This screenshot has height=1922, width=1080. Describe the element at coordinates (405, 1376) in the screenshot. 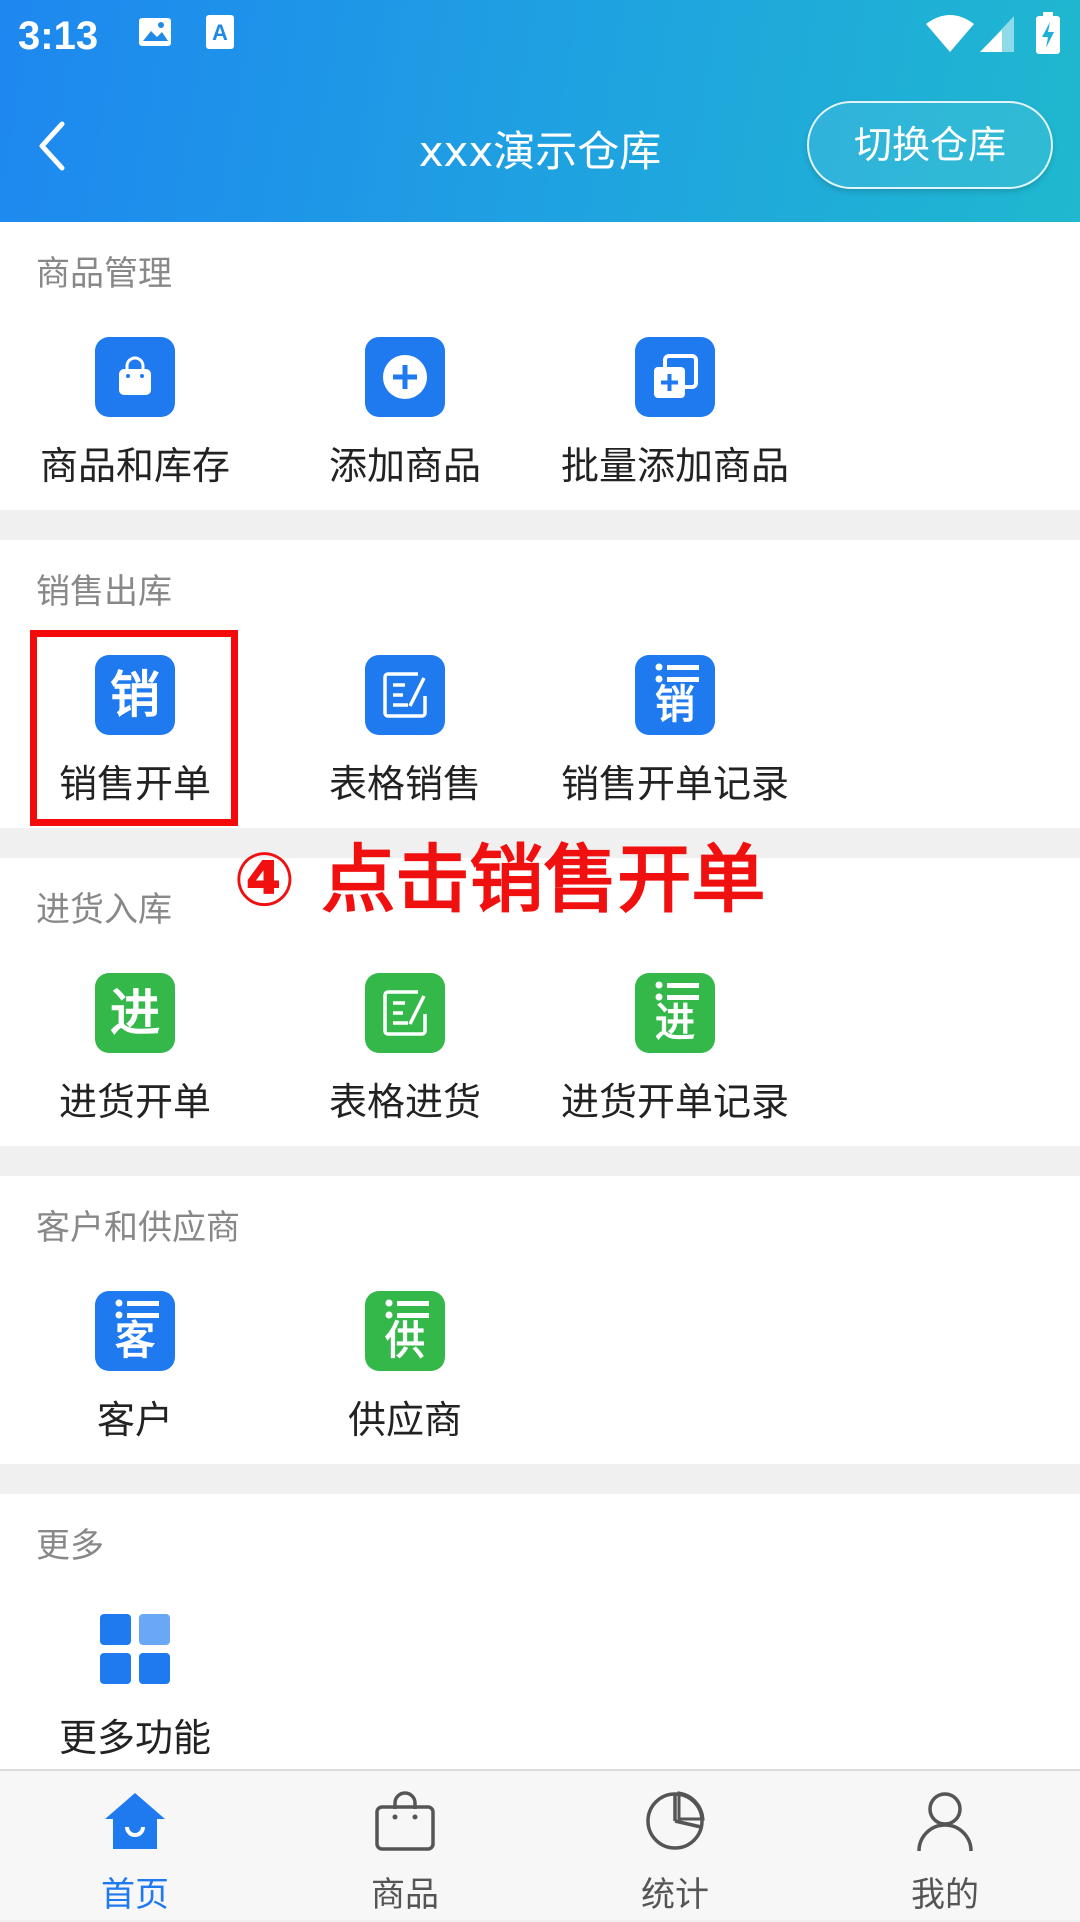

I see `supplier-button: 供 供应商` at that location.